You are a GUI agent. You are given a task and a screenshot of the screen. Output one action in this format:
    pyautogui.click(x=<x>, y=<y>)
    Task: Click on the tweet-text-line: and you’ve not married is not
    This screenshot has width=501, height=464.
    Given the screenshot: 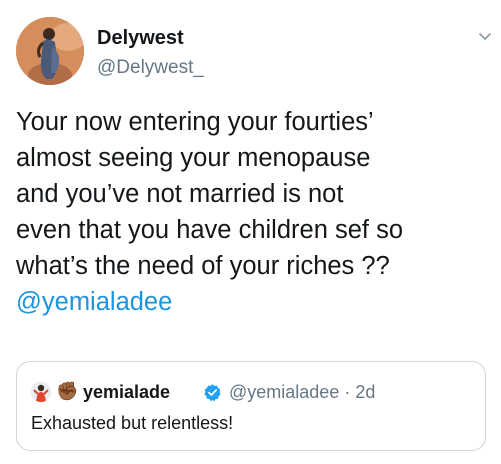 What is the action you would take?
    pyautogui.click(x=180, y=194)
    